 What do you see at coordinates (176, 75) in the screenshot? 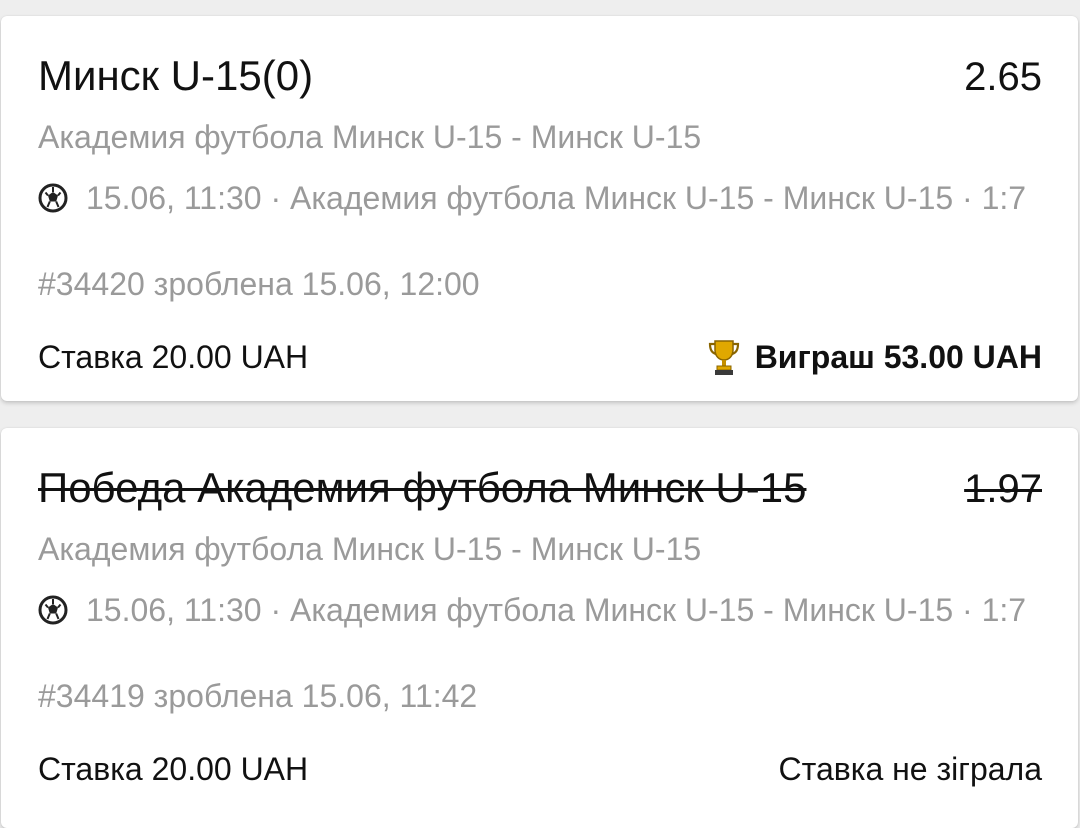
I see `bet-selection: Минск U-15(0)` at bounding box center [176, 75].